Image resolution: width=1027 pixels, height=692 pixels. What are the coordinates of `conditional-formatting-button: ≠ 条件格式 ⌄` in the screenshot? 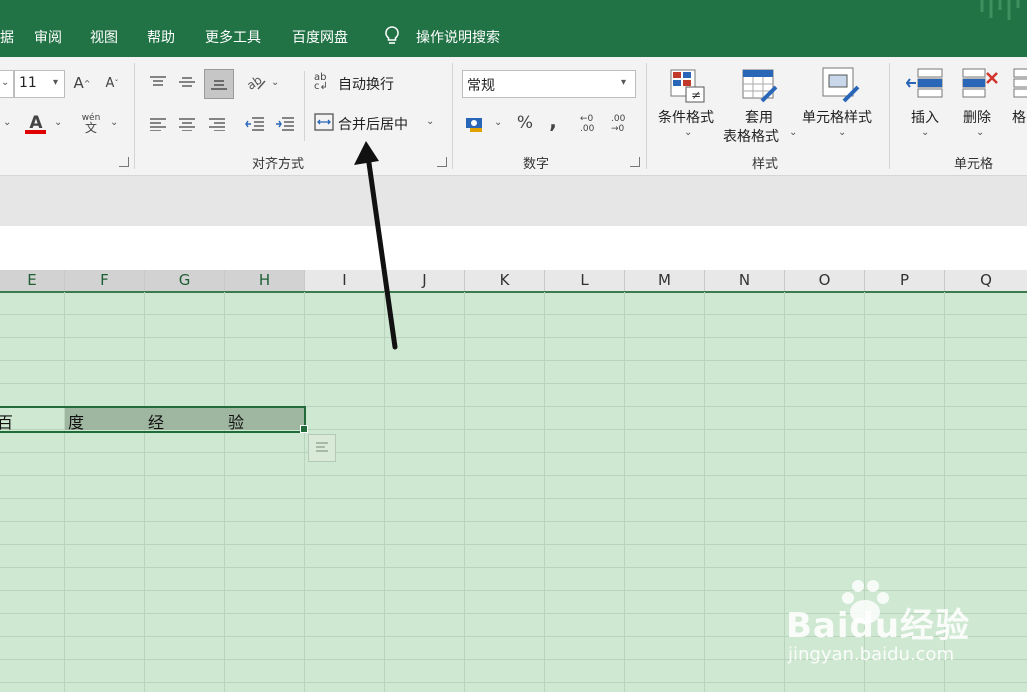 It's located at (688, 107).